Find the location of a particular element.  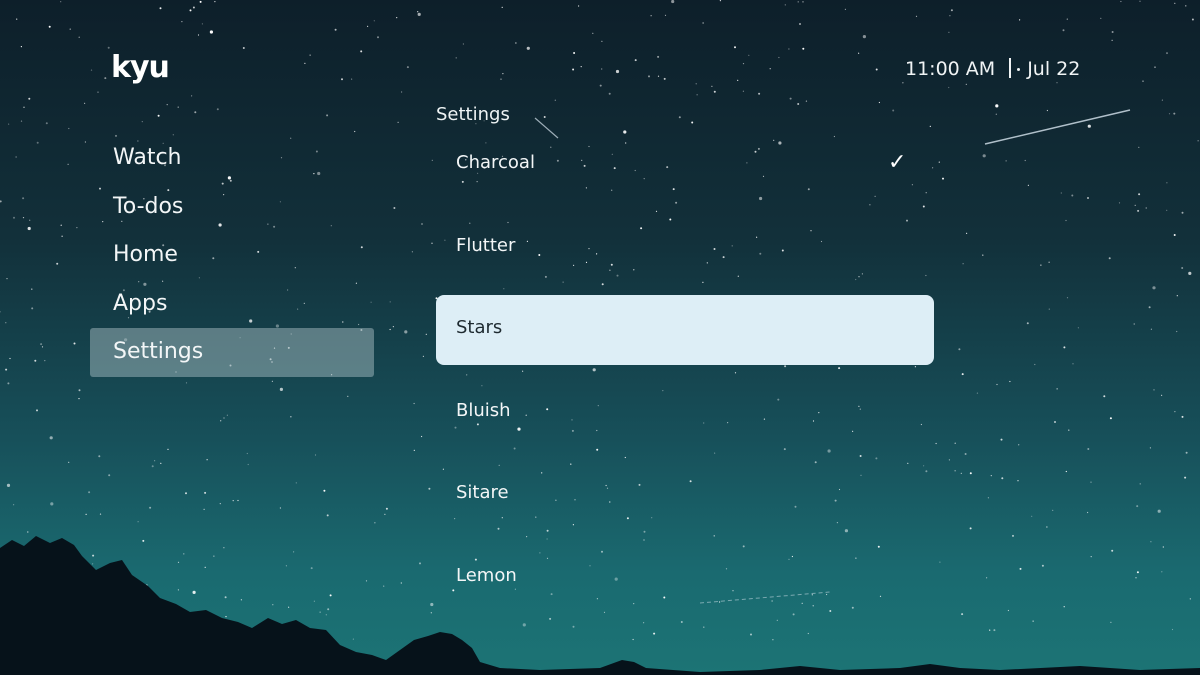

status-clock: 11:00 AM Jul 22 is located at coordinates (992, 69).